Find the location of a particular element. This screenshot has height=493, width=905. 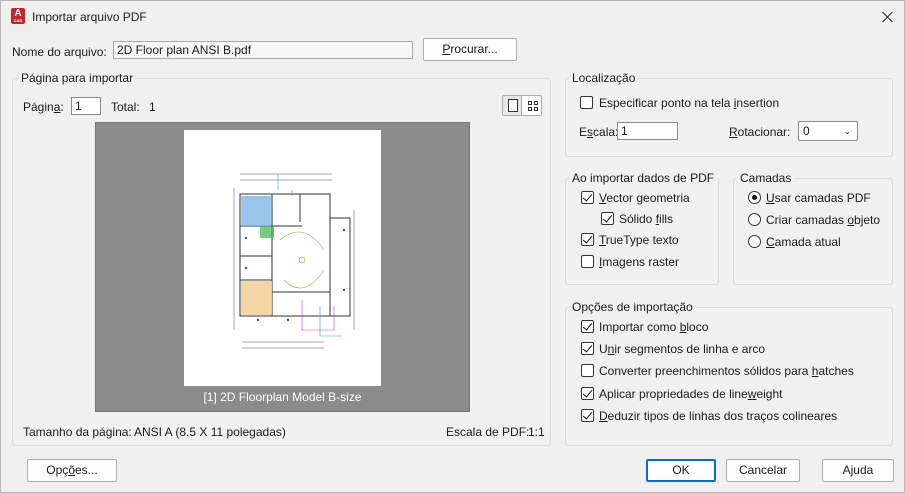

join-segments-checkbox is located at coordinates (587, 348).